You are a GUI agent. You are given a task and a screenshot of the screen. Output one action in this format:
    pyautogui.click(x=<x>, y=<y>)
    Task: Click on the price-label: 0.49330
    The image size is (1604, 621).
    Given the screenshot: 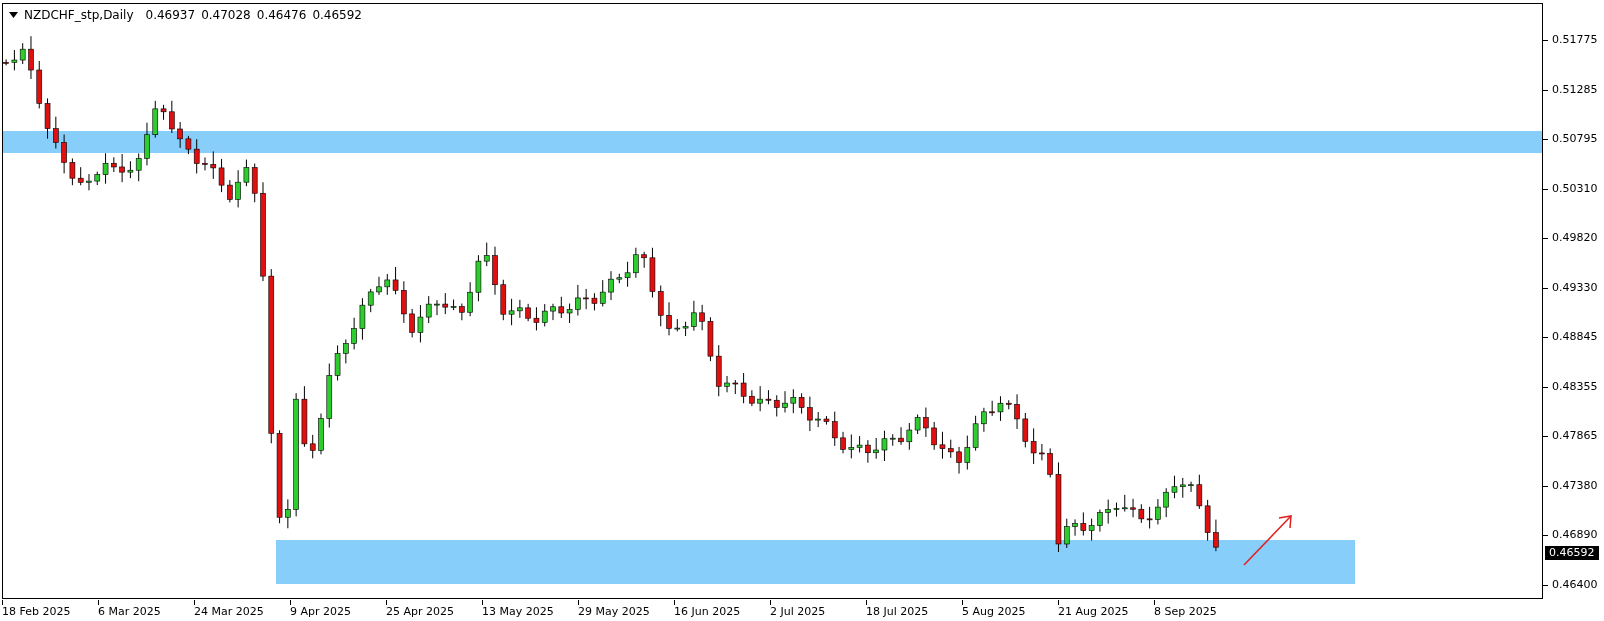 What is the action you would take?
    pyautogui.click(x=1575, y=287)
    